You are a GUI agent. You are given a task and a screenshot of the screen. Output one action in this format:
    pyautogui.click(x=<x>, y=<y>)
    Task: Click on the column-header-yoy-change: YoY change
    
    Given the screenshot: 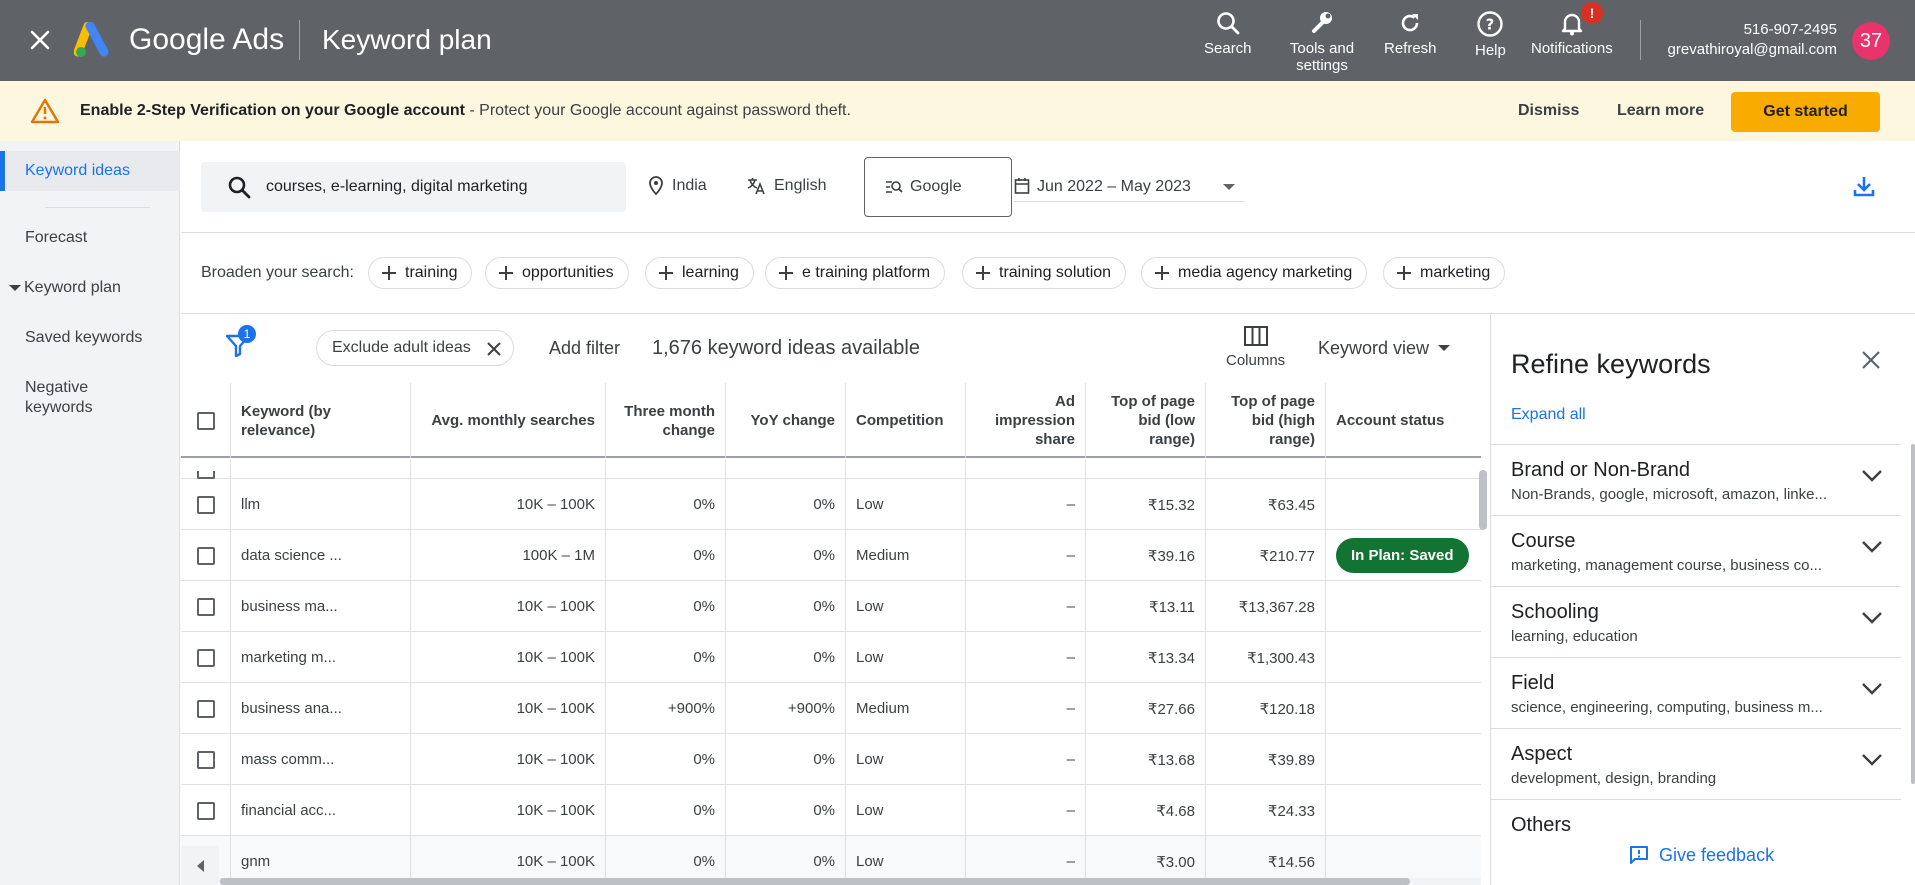 What is the action you would take?
    pyautogui.click(x=786, y=420)
    